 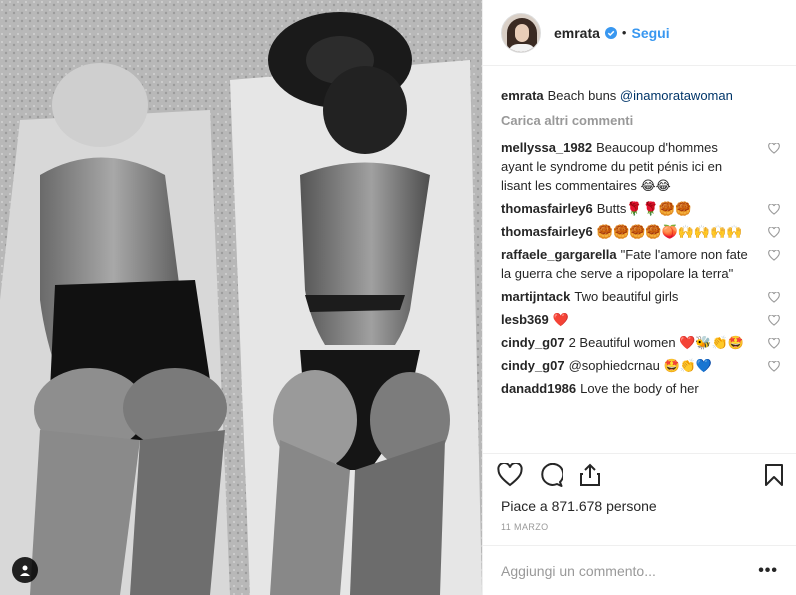 What do you see at coordinates (669, 231) in the screenshot?
I see `comment-body: 🥮🥮🥮🥮🍑🙌🙌🙌🙌` at bounding box center [669, 231].